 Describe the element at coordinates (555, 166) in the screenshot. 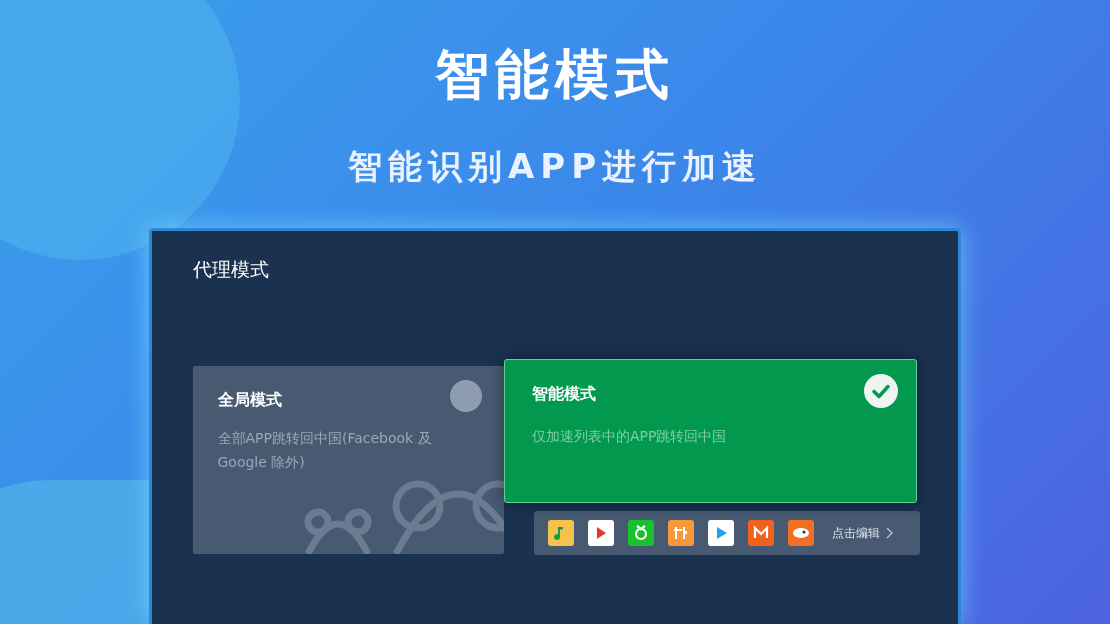

I see `subheadline: 智能识别APP进行加速` at that location.